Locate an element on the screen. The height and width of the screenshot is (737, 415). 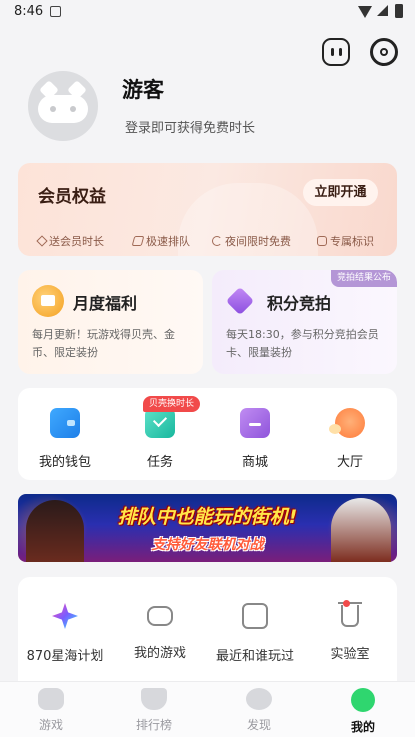
wifi-icon is located at coordinates (365, 12).